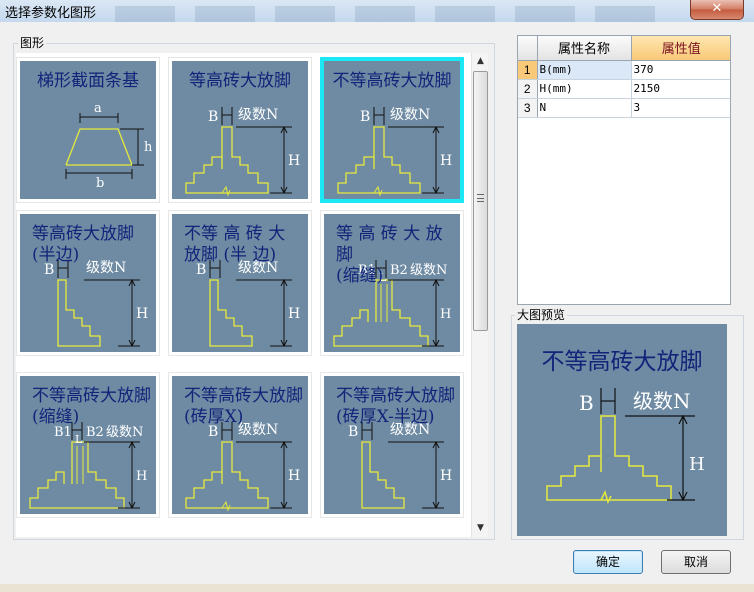 The image size is (754, 592). Describe the element at coordinates (622, 362) in the screenshot. I see `preview-title: 不等高砖大放脚` at that location.